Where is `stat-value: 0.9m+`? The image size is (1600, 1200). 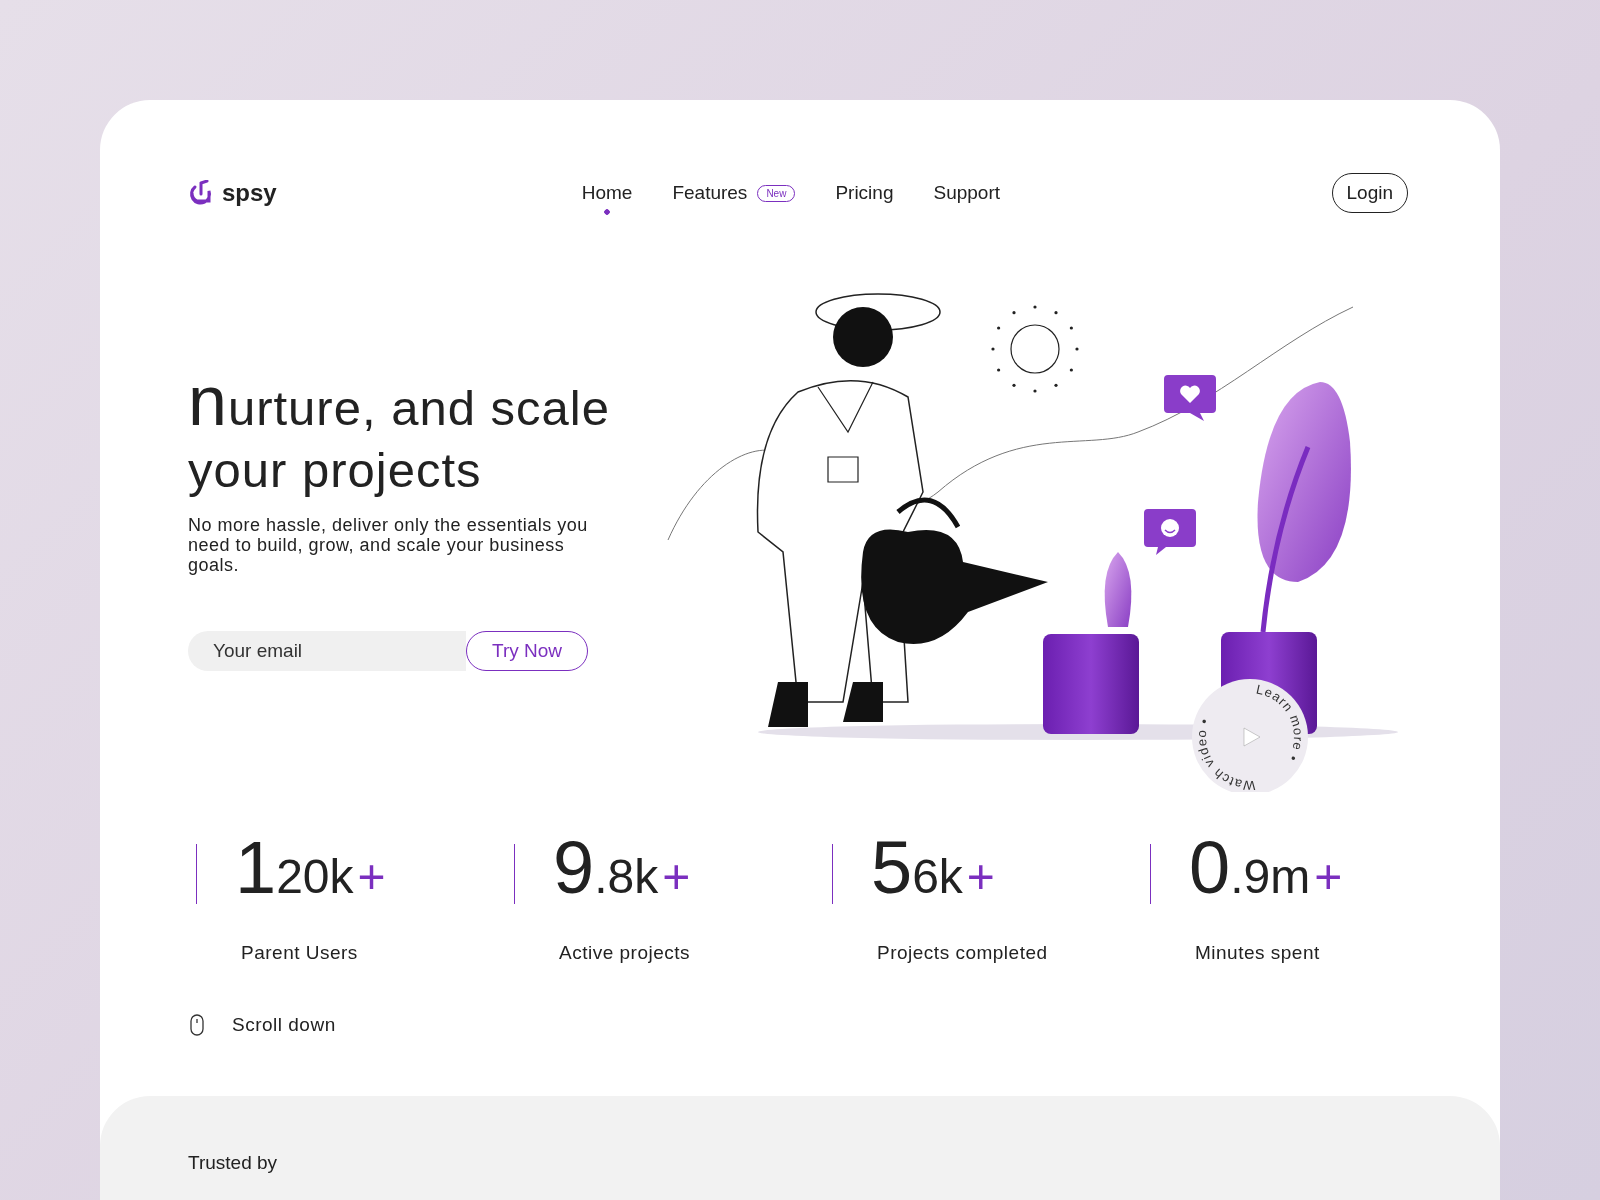 stat-value: 0.9m+ is located at coordinates (1266, 872).